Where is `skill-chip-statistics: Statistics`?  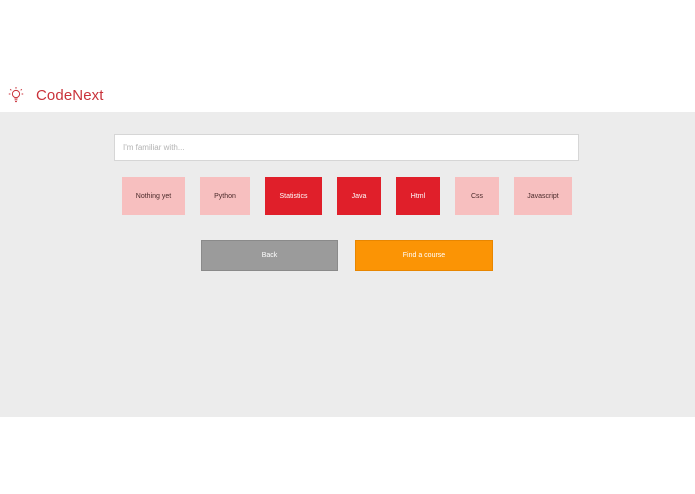 skill-chip-statistics: Statistics is located at coordinates (293, 196).